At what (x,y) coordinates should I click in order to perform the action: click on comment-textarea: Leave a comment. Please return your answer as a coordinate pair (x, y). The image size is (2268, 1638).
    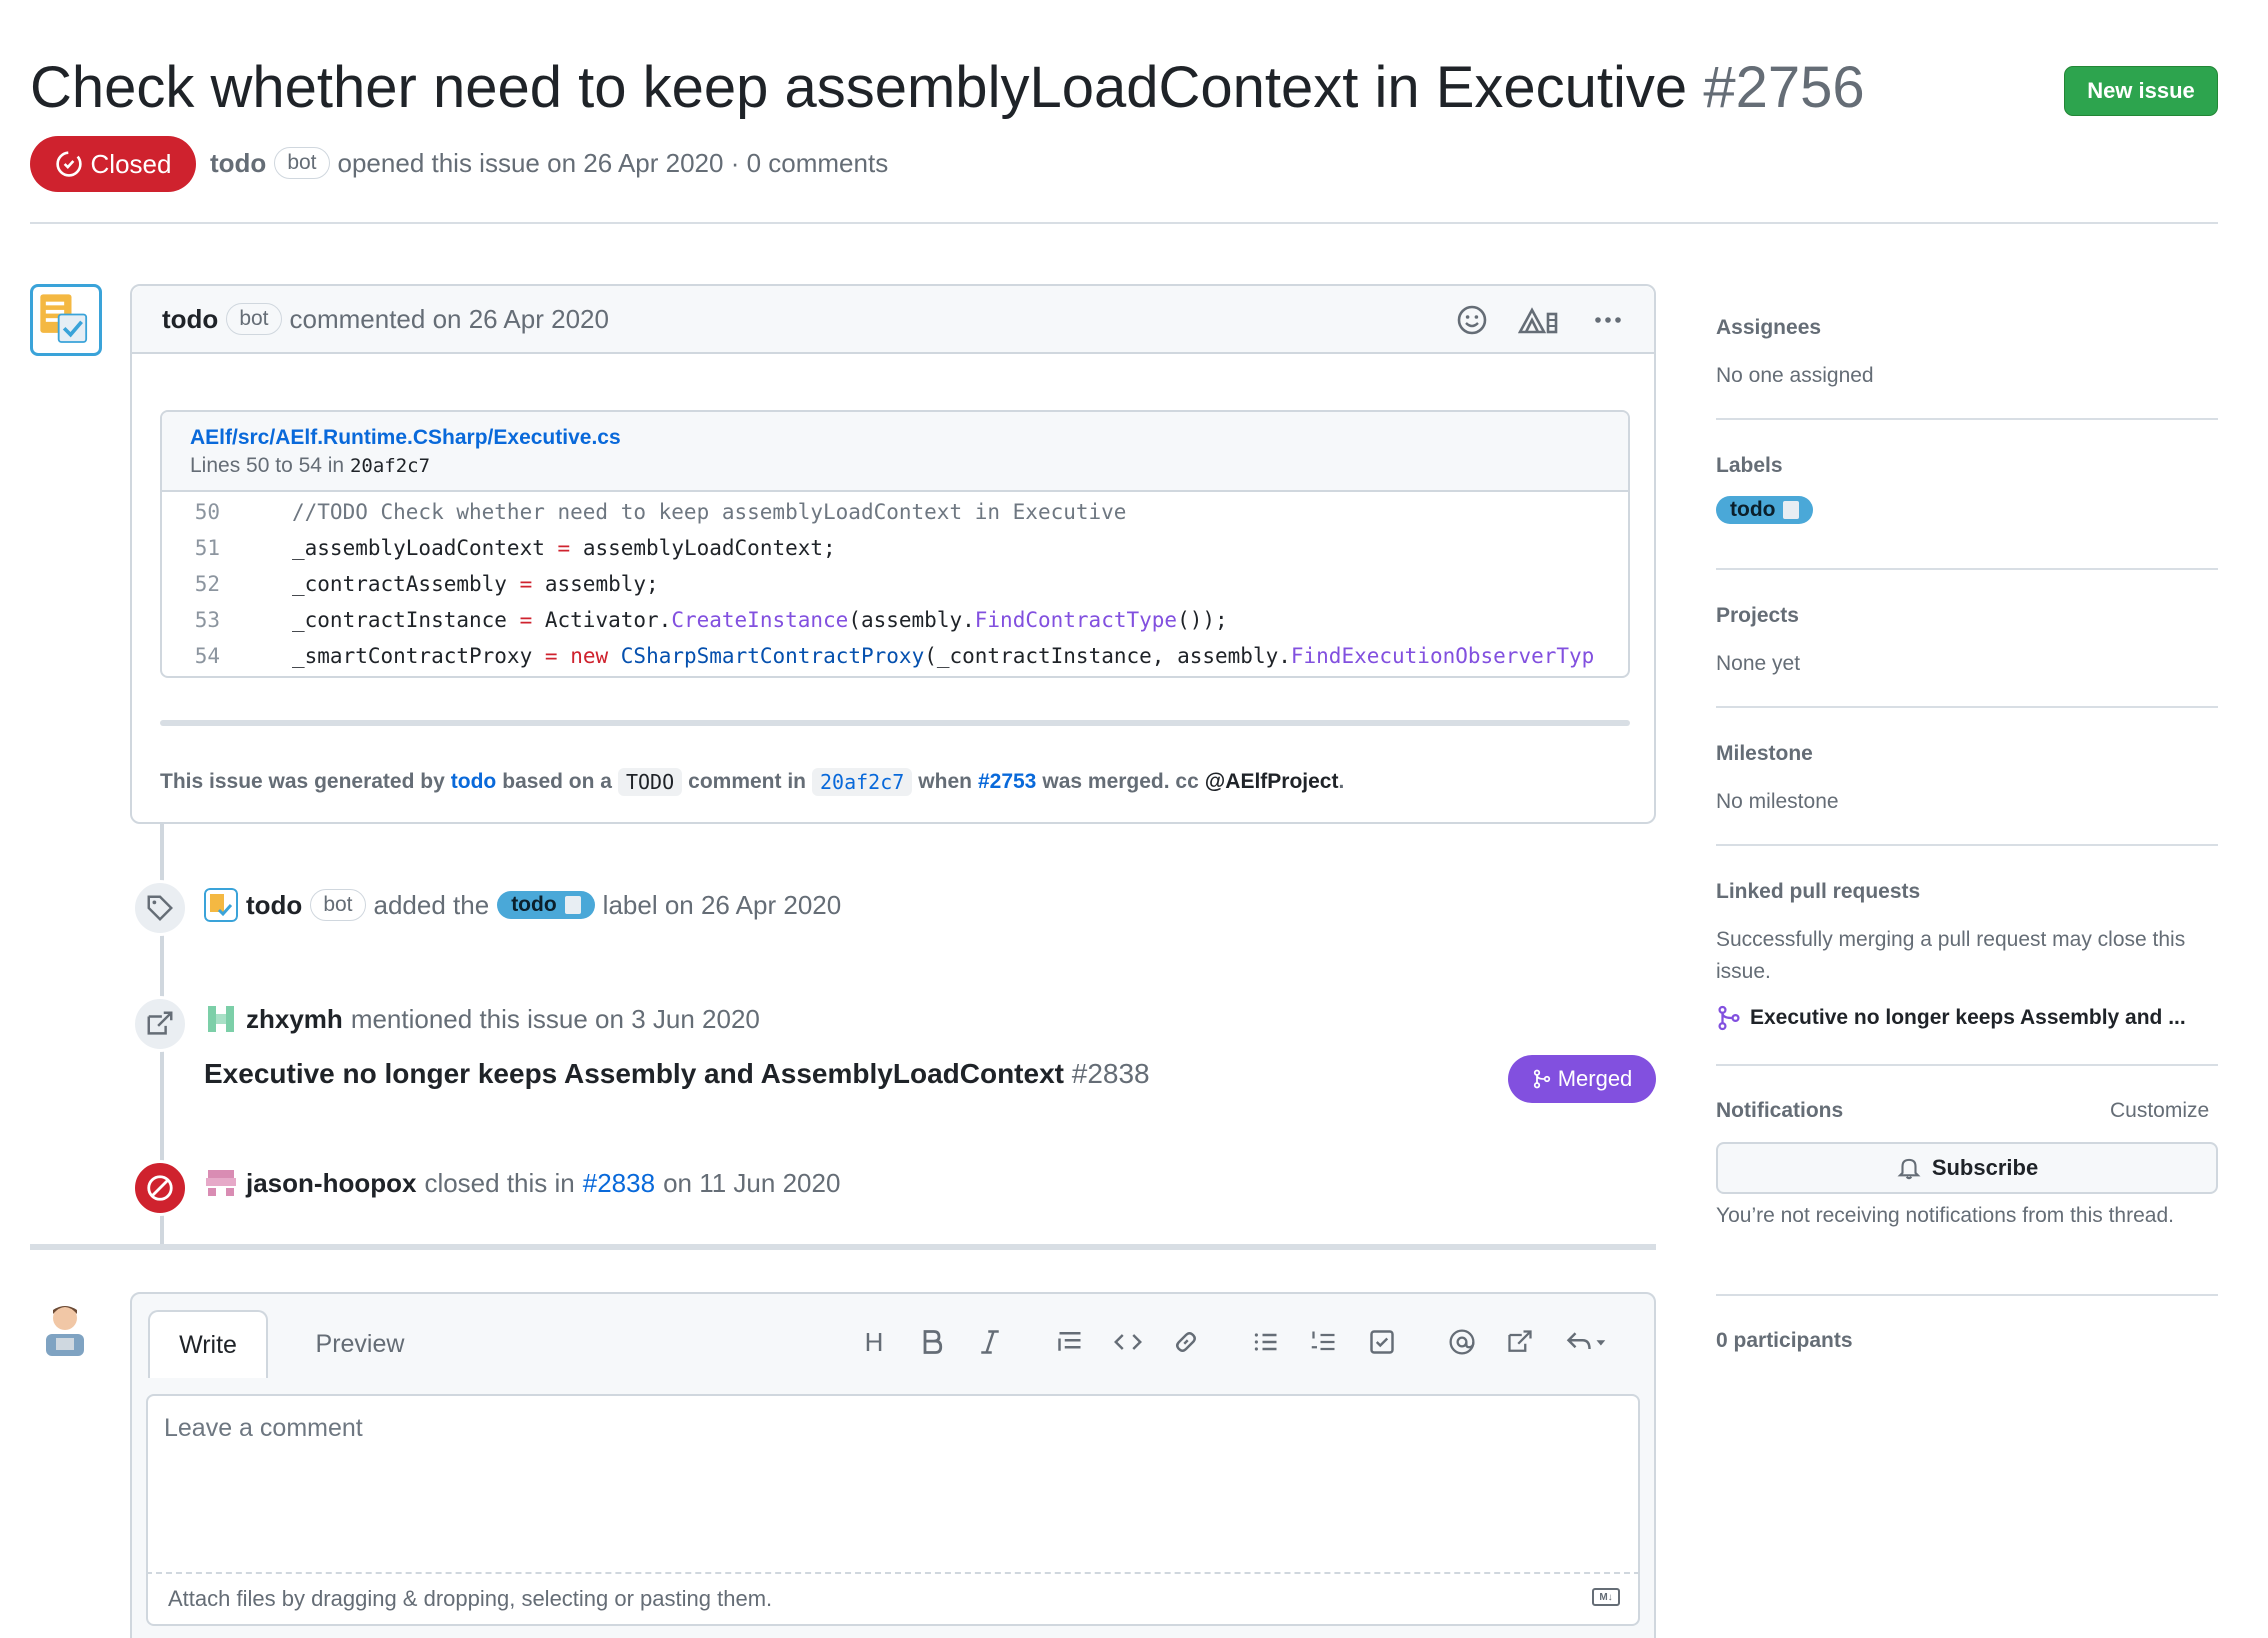
    Looking at the image, I should click on (893, 1484).